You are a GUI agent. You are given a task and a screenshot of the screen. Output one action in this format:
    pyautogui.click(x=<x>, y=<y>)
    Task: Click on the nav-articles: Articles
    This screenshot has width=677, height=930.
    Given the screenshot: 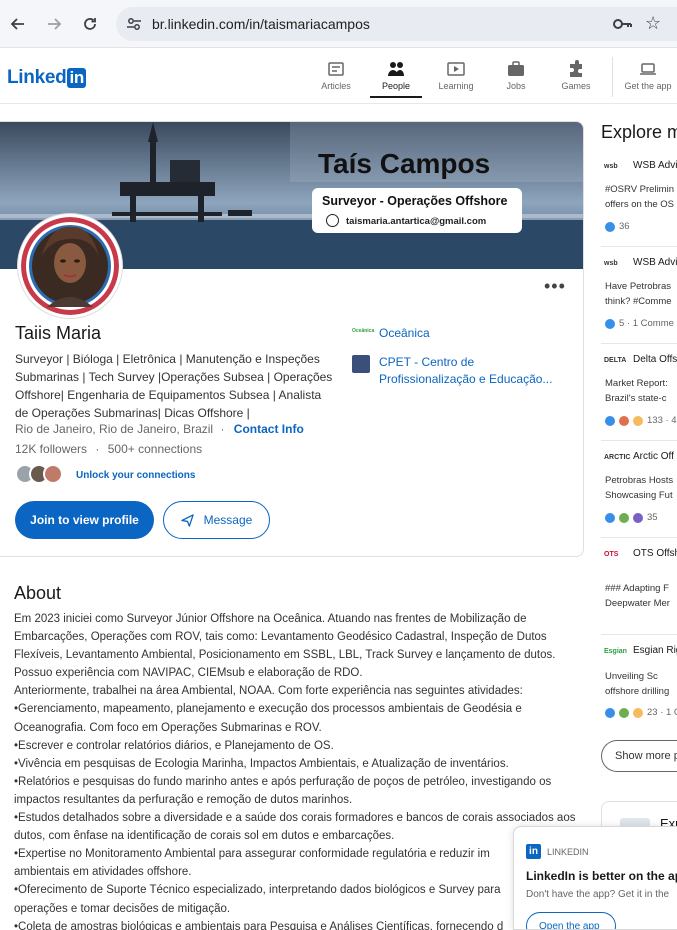 What is the action you would take?
    pyautogui.click(x=336, y=75)
    